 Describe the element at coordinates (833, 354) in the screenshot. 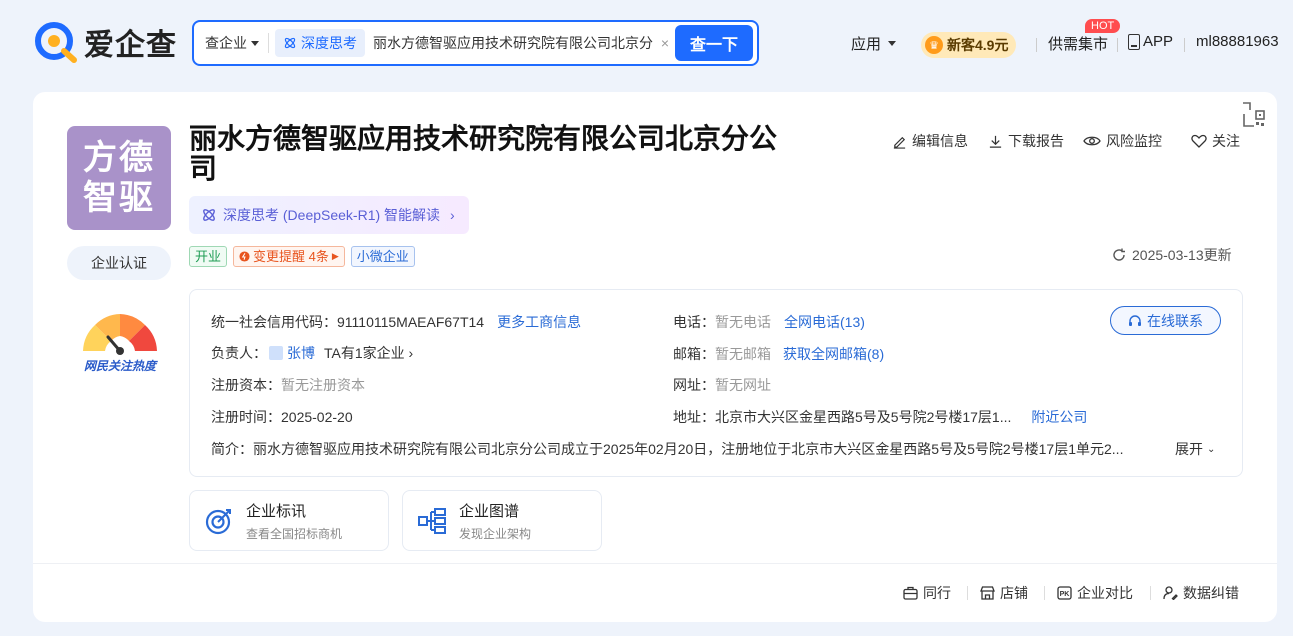

I see `all-emails-link: 获取全网邮箱(8)` at that location.